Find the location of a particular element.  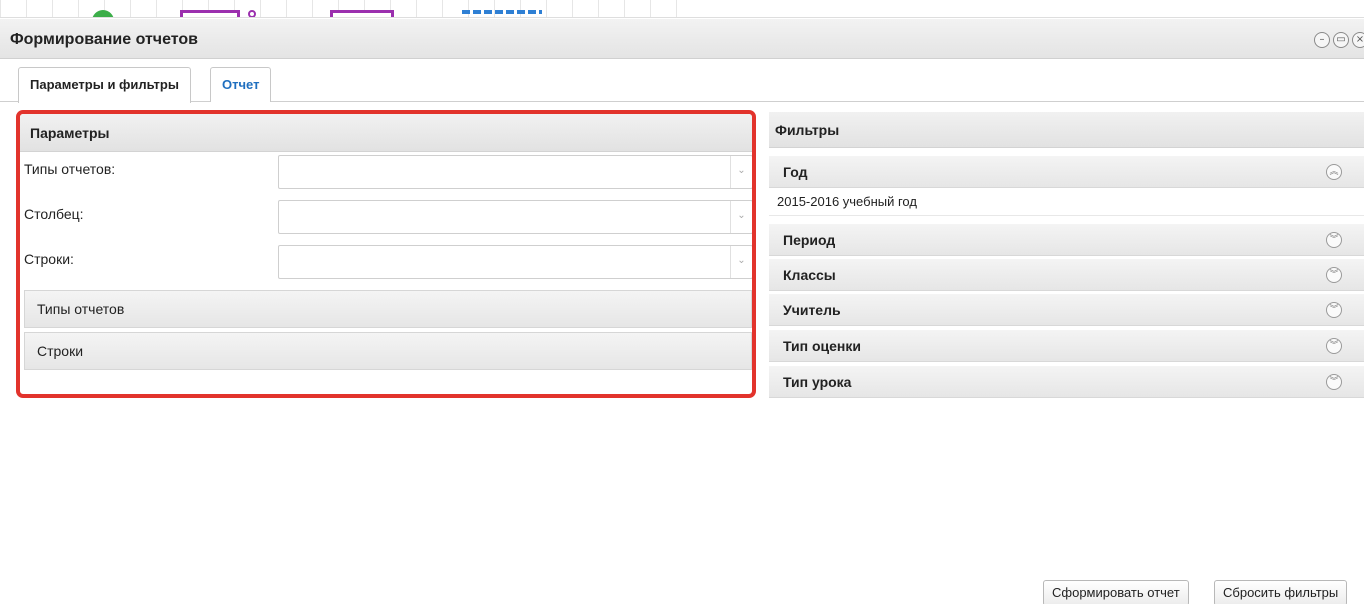

filter-period: Период ︾ is located at coordinates (1066, 240).